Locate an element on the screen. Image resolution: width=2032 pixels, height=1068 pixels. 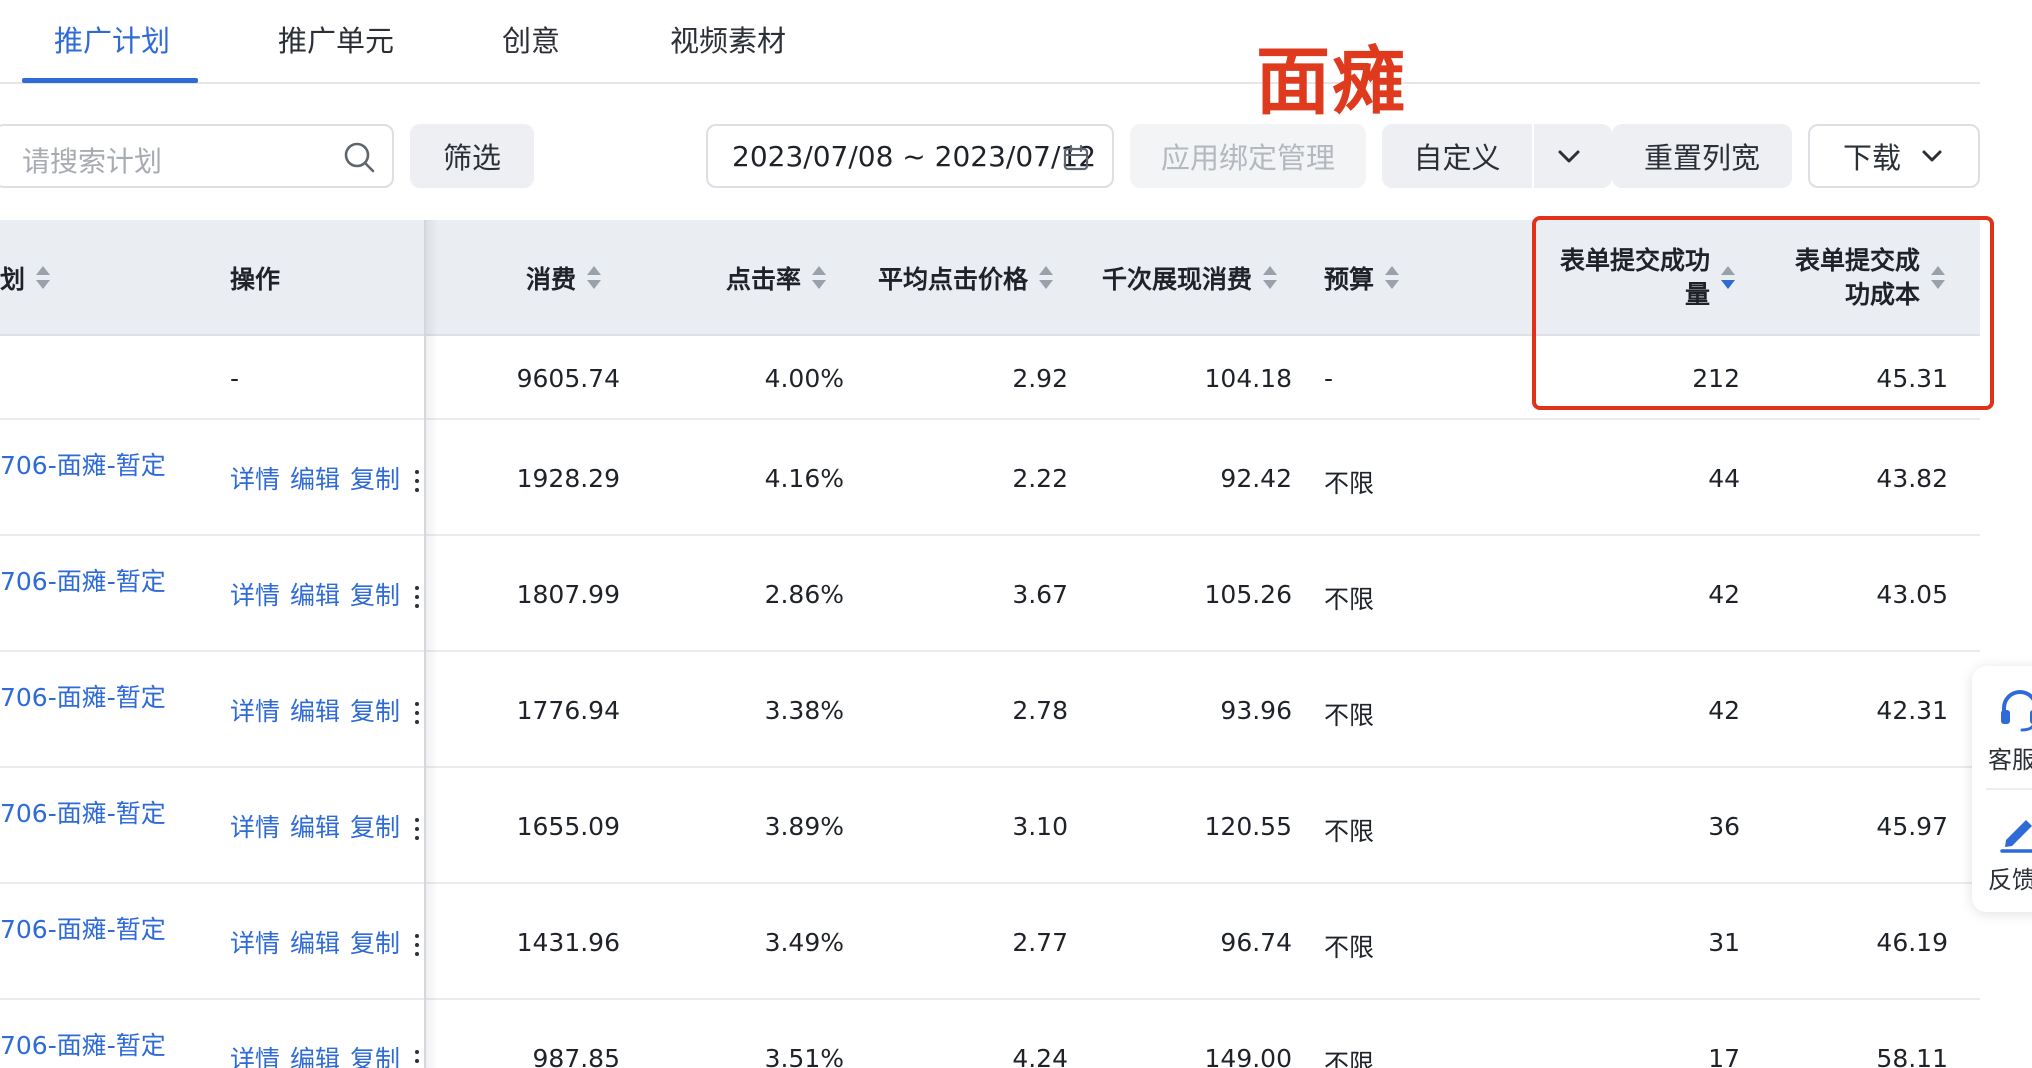
headset-icon is located at coordinates (2016, 711).